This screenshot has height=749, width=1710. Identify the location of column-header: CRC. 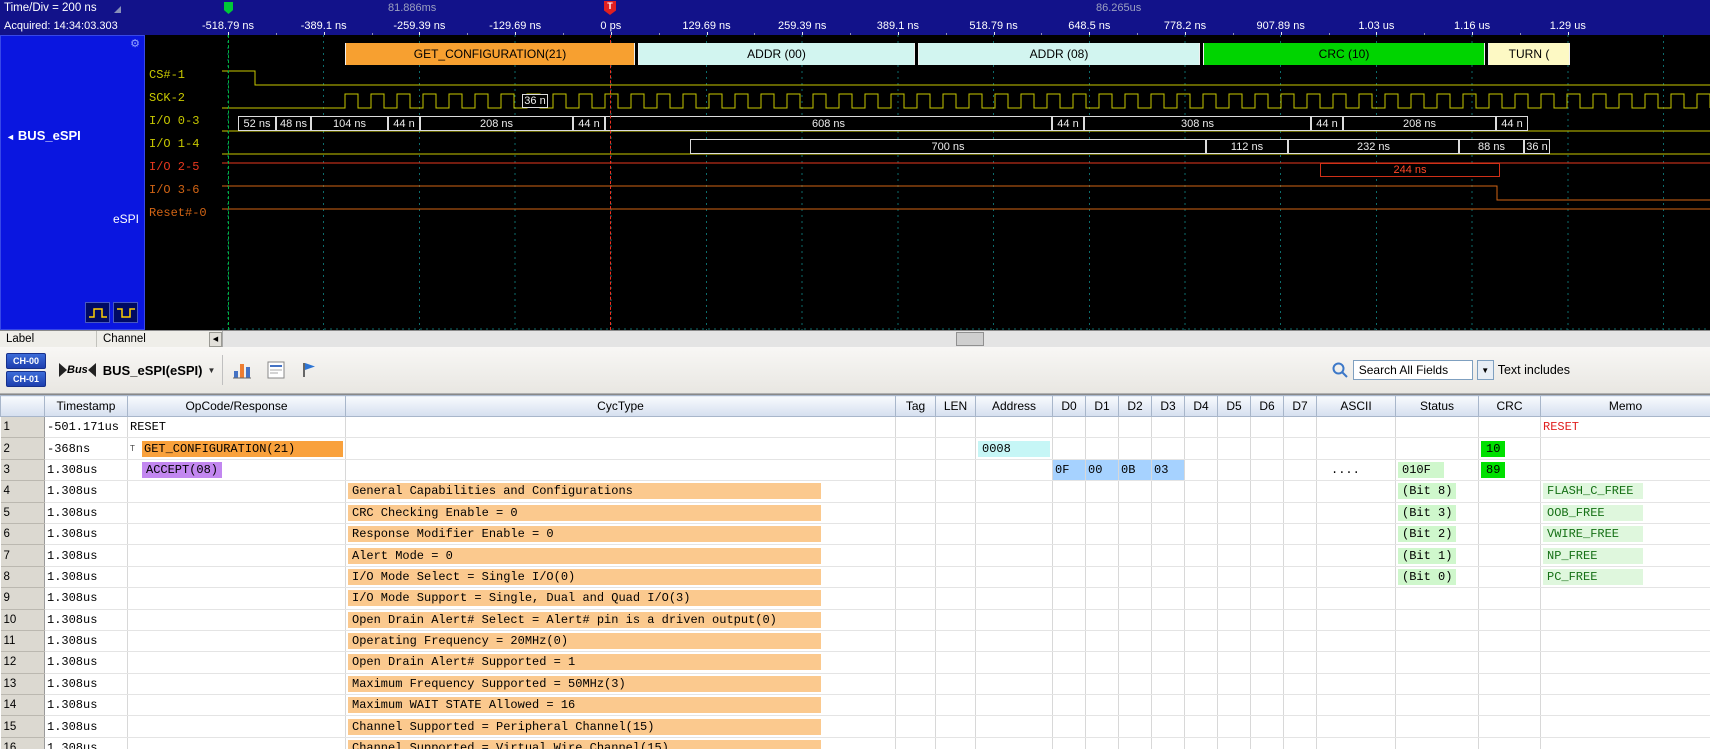
(1509, 406).